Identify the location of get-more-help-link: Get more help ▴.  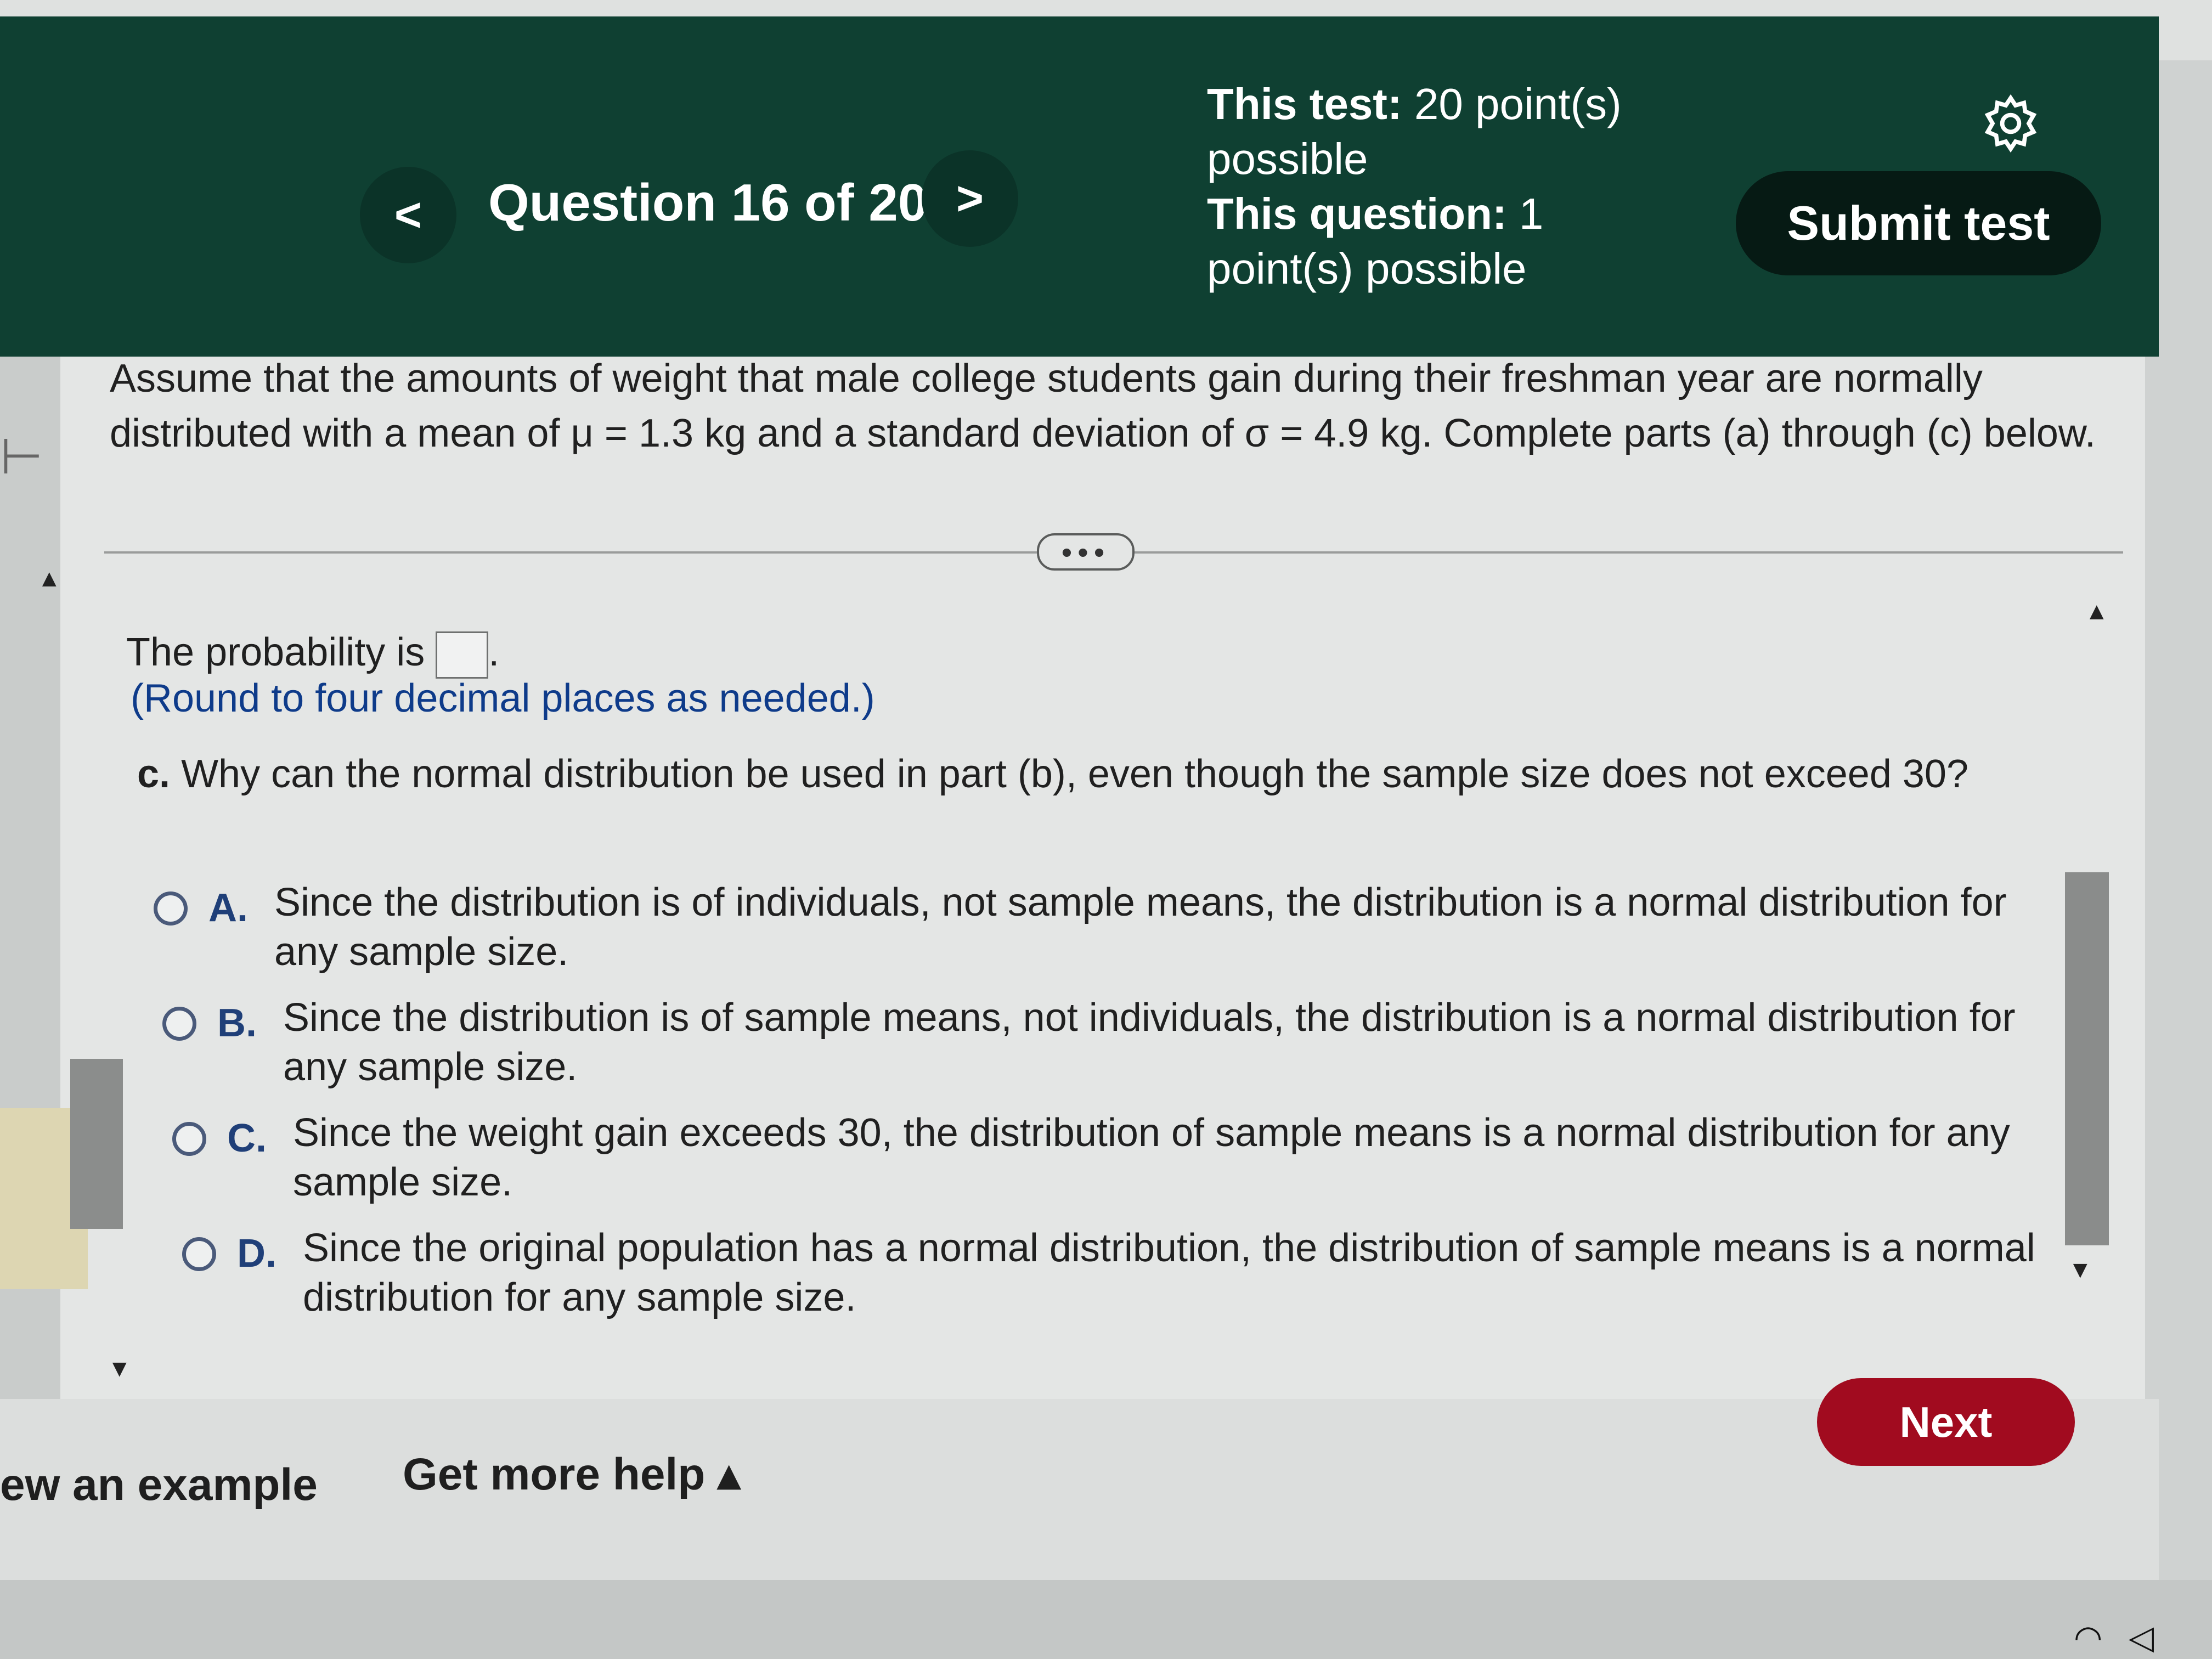
(572, 1474).